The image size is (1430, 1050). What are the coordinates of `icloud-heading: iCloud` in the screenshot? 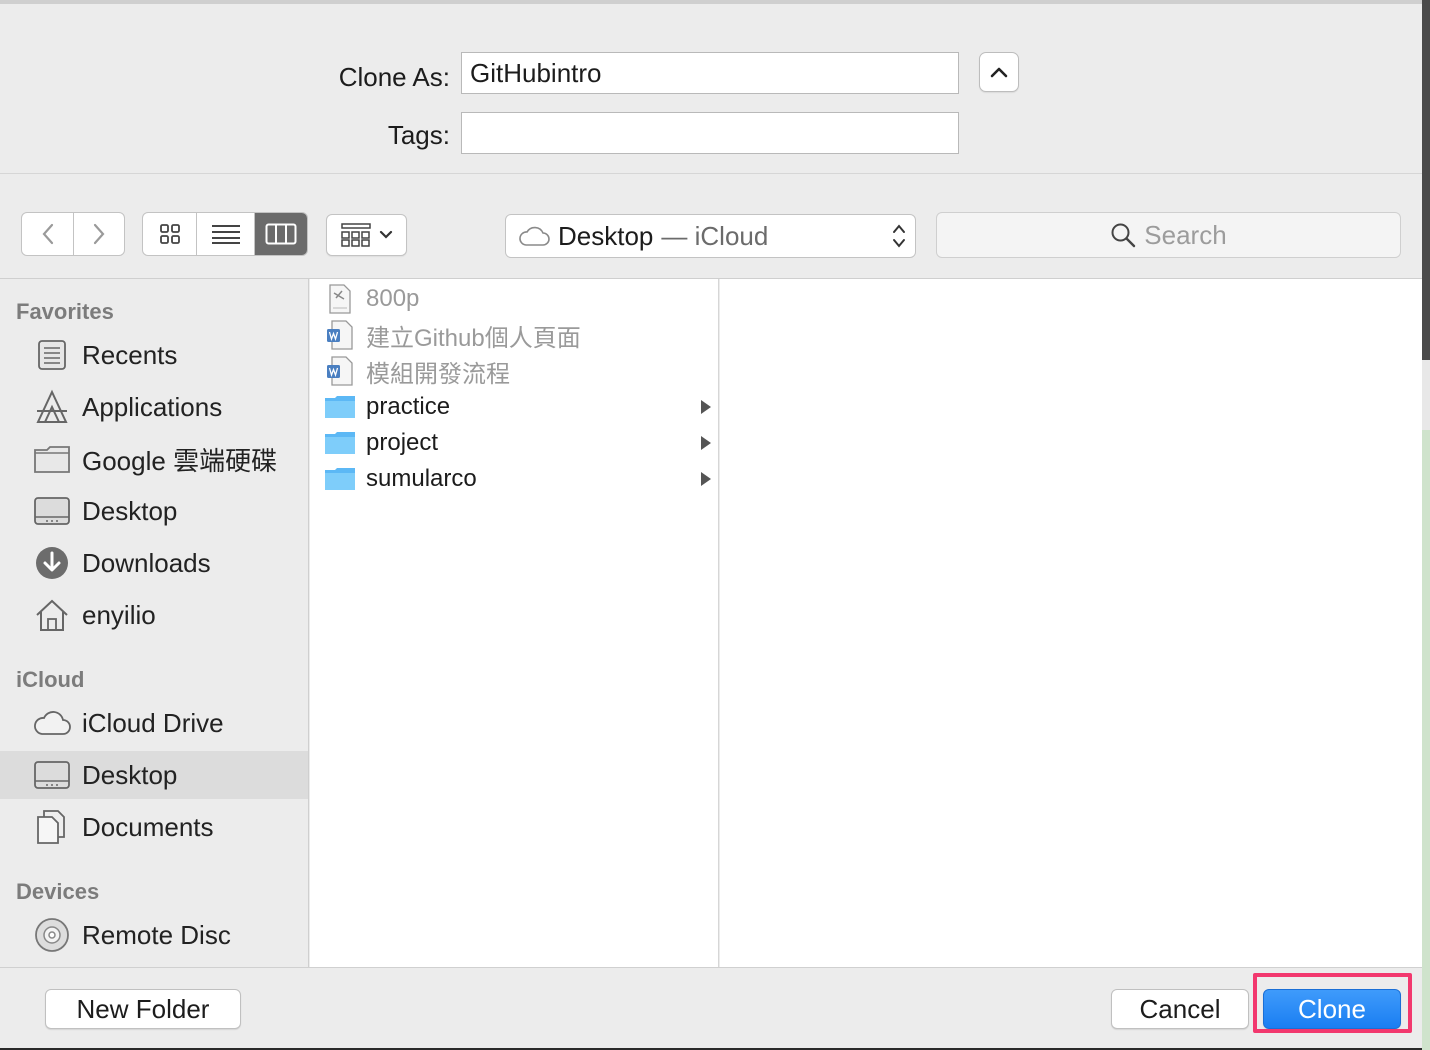 It's located at (50, 679).